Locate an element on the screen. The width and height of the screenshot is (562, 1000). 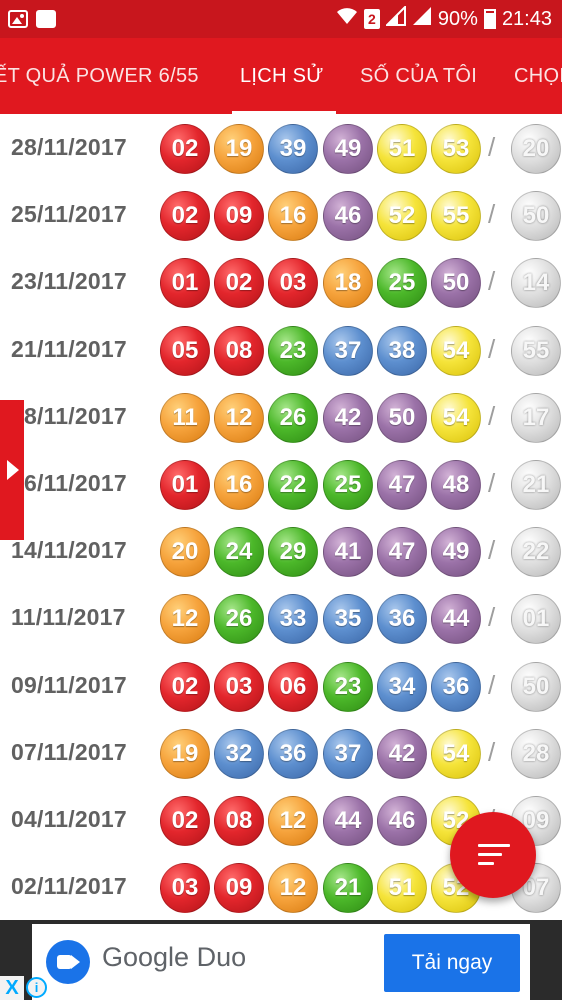
draw-row: 8/11/2017 11 12 26 42 50 54/ 17 is located at coordinates (281, 416).